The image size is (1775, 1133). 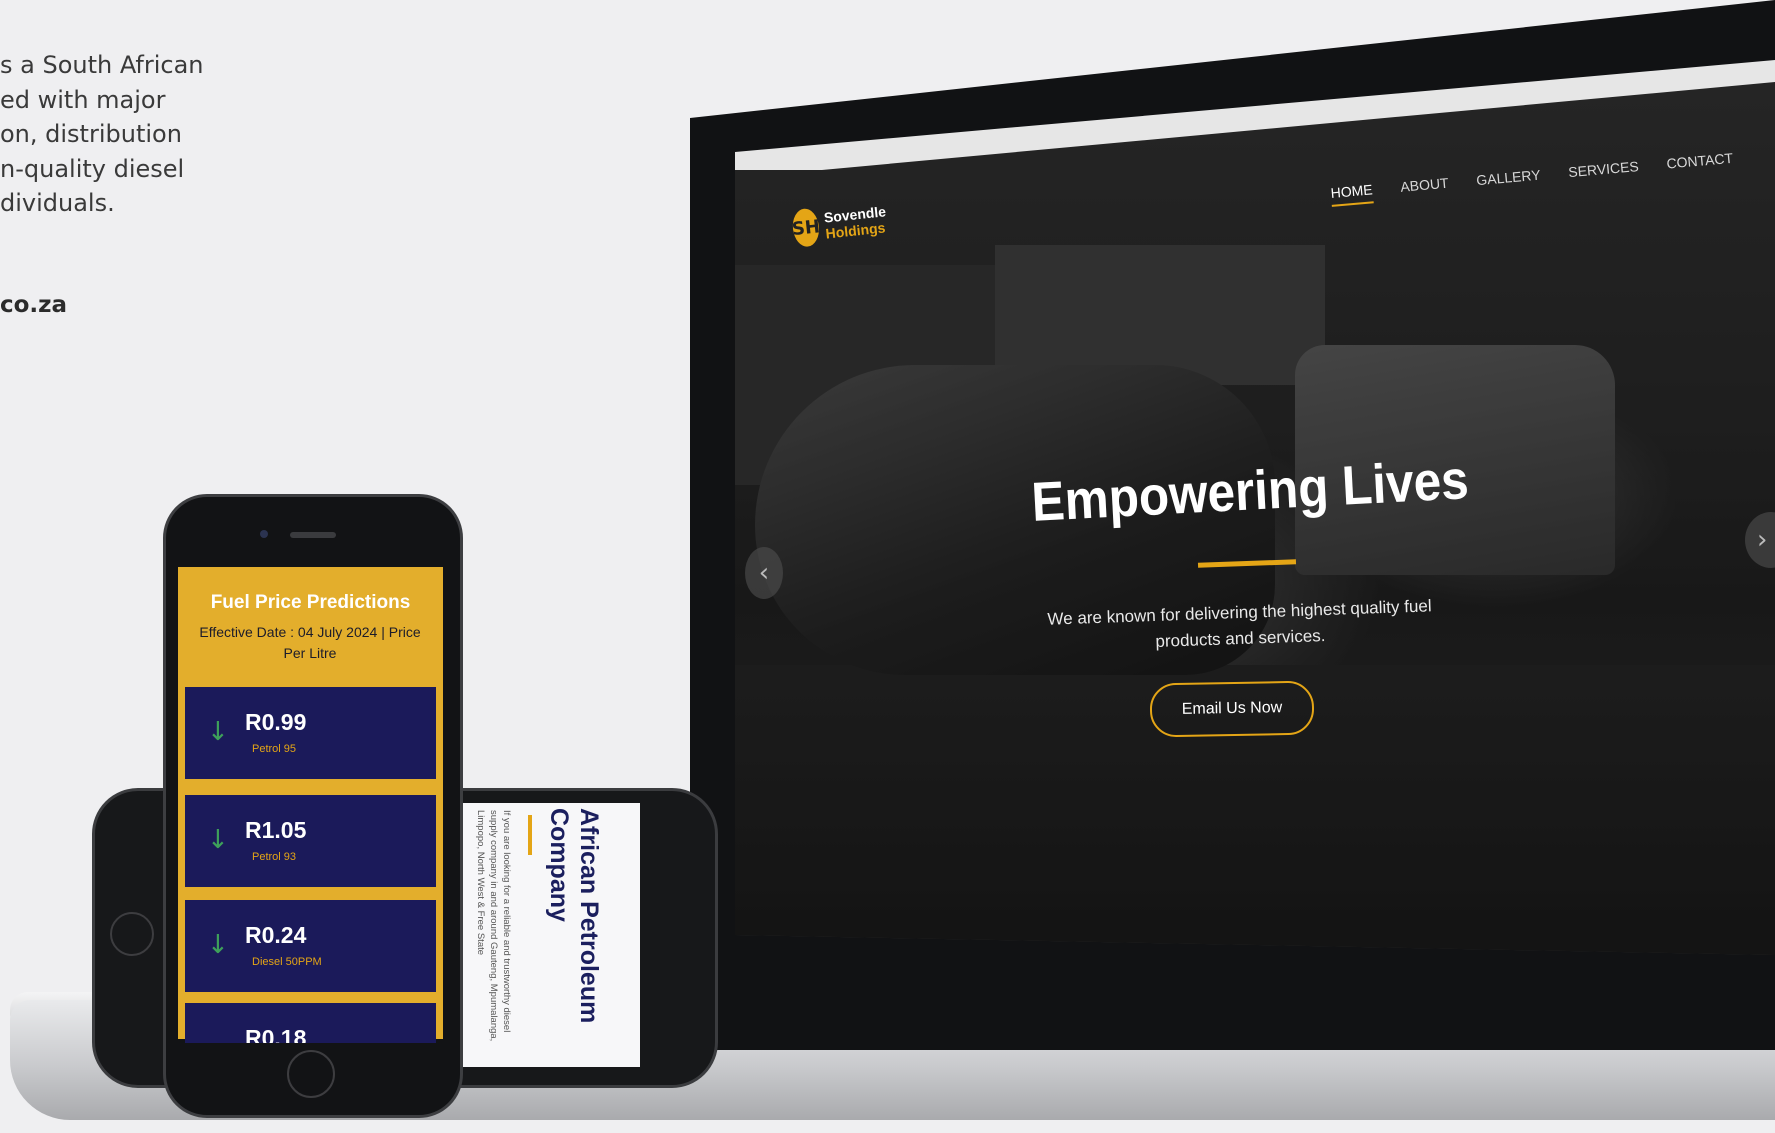 What do you see at coordinates (1232, 709) in the screenshot?
I see `email-us-button: Email Us Now` at bounding box center [1232, 709].